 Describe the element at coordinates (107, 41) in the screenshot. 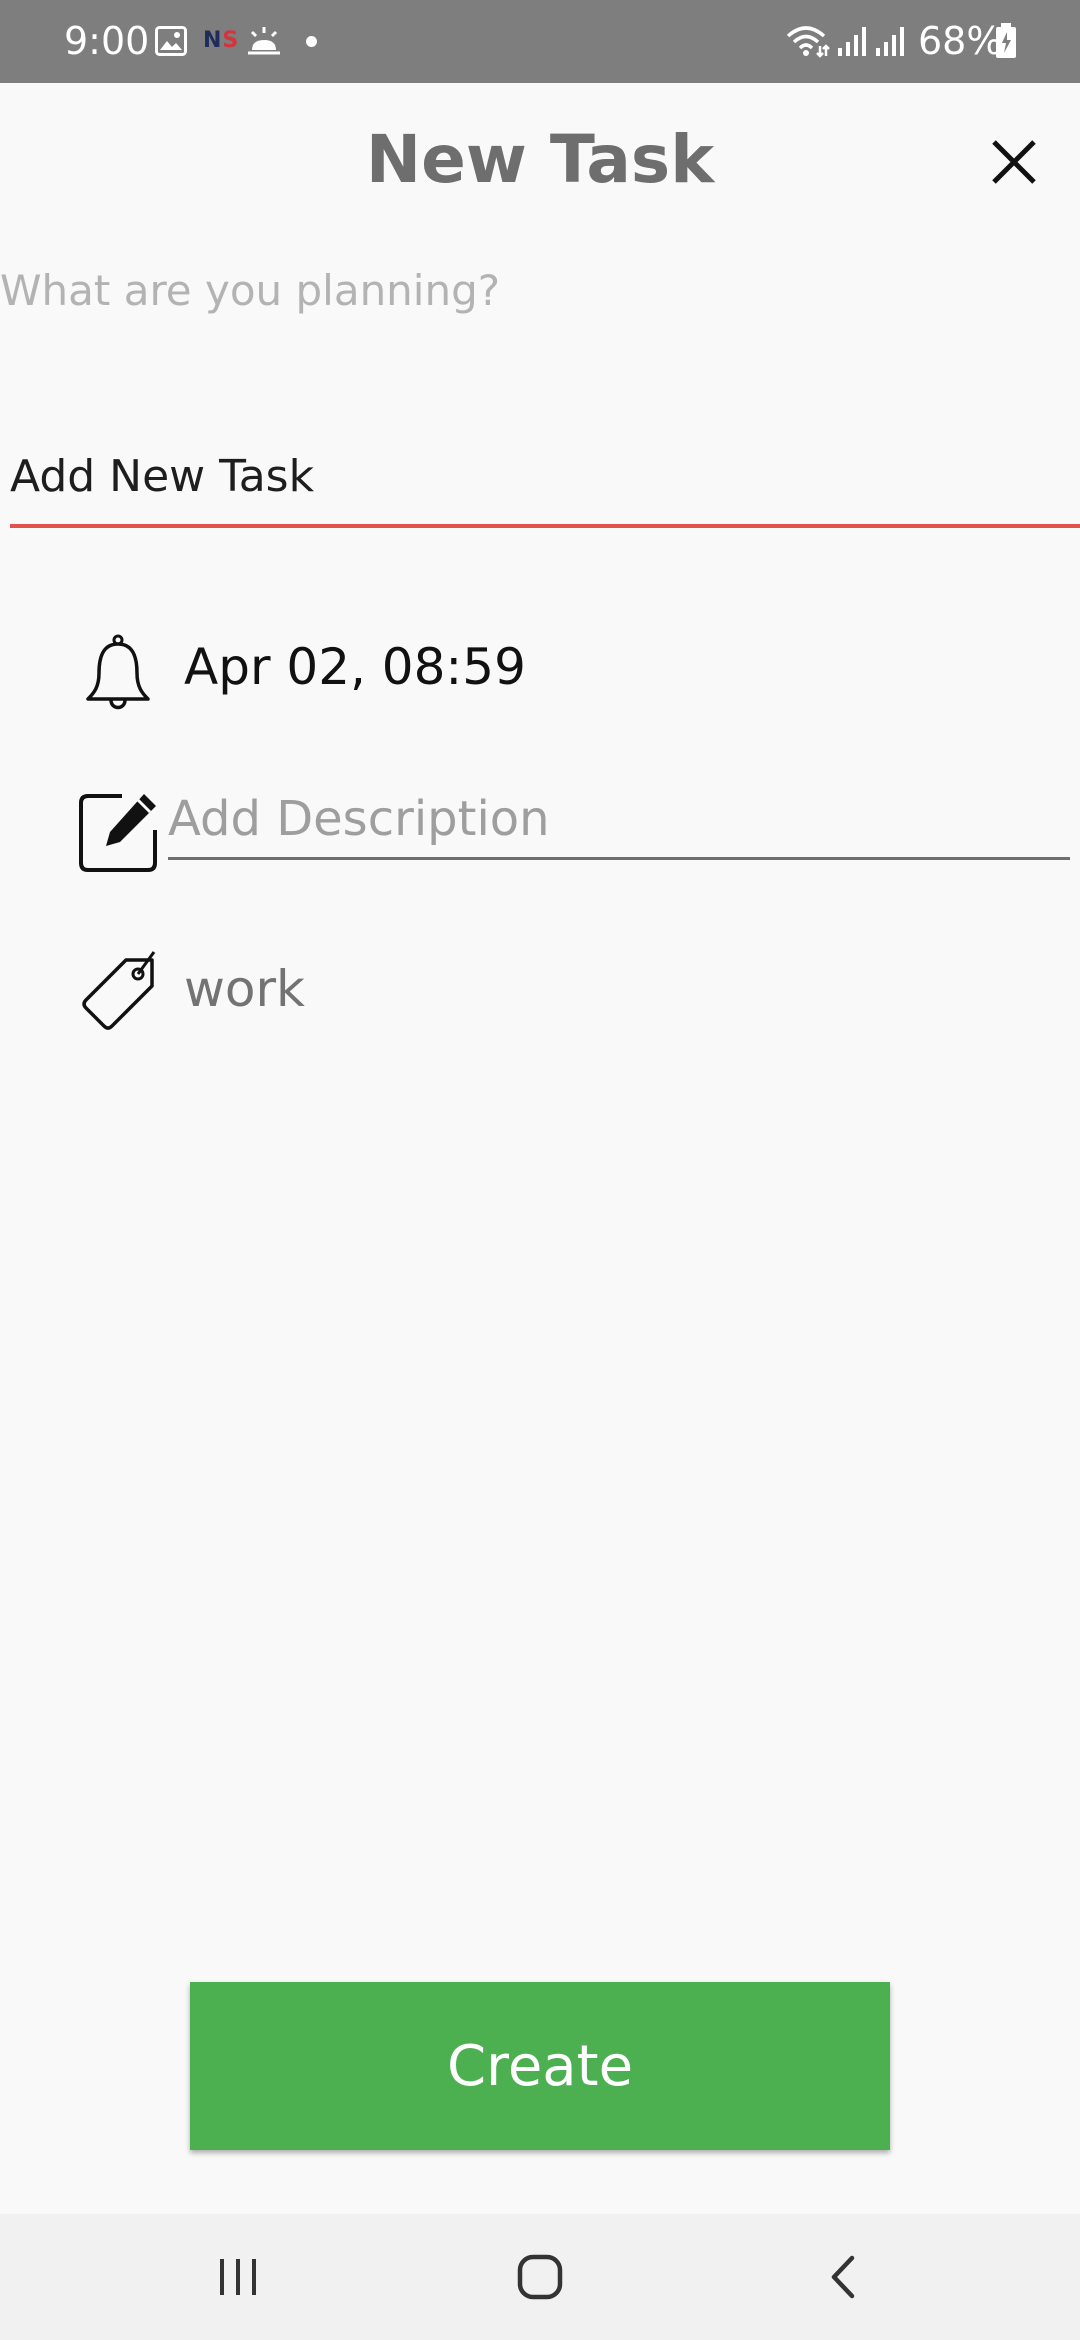

I see `status-time: 9:00` at that location.